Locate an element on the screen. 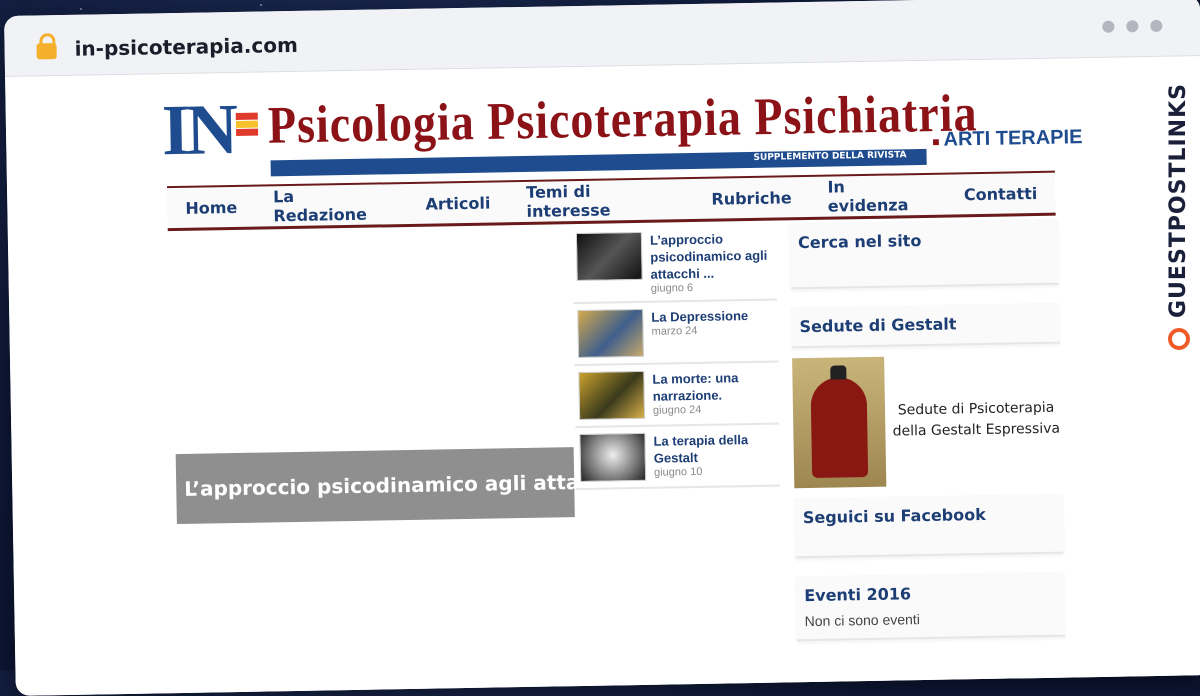  arti-terapie-logo: ■ ARTI TERAPIE is located at coordinates (1007, 139).